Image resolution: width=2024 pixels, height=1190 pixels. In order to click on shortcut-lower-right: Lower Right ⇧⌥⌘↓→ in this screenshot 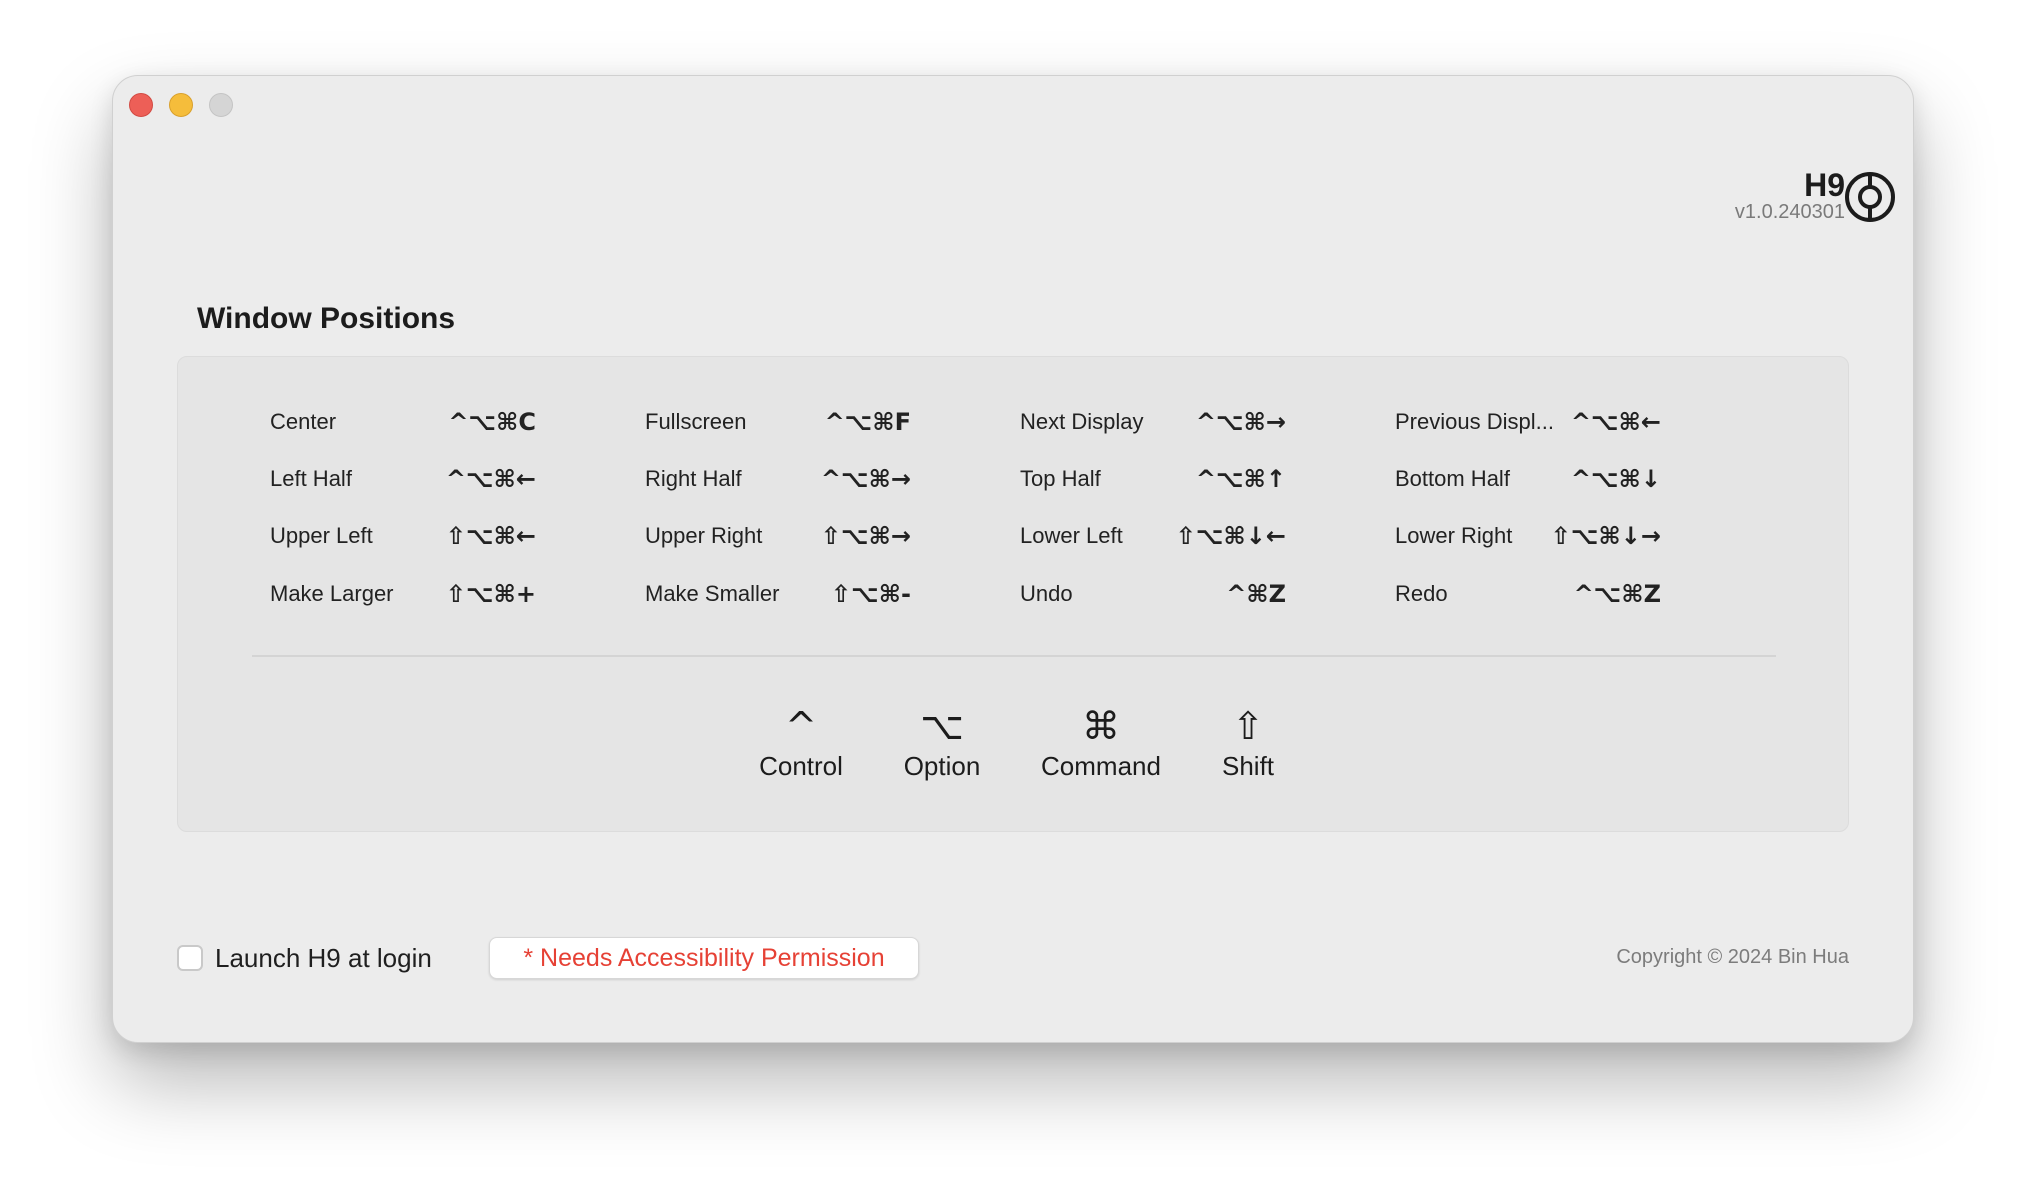, I will do `click(1582, 536)`.